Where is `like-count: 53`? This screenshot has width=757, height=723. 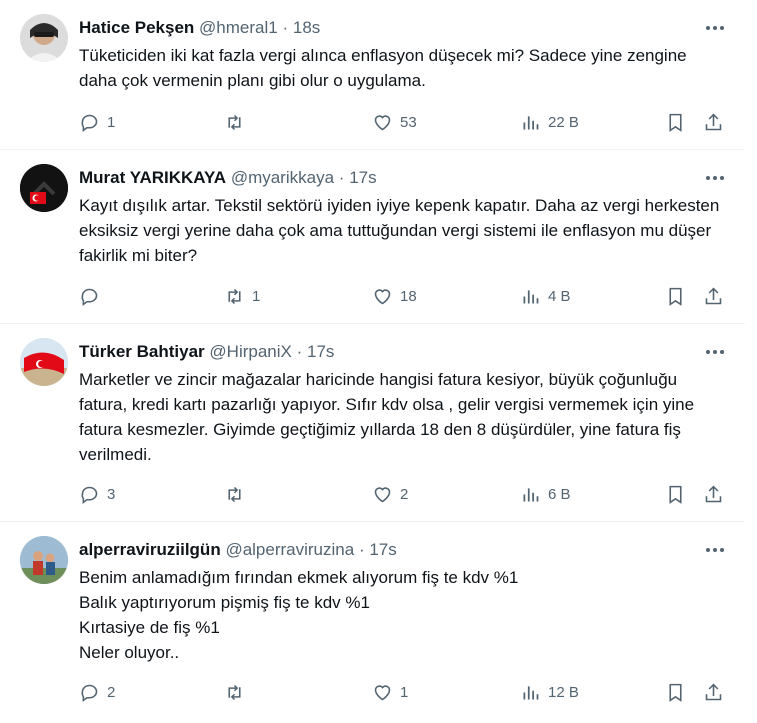 like-count: 53 is located at coordinates (408, 122).